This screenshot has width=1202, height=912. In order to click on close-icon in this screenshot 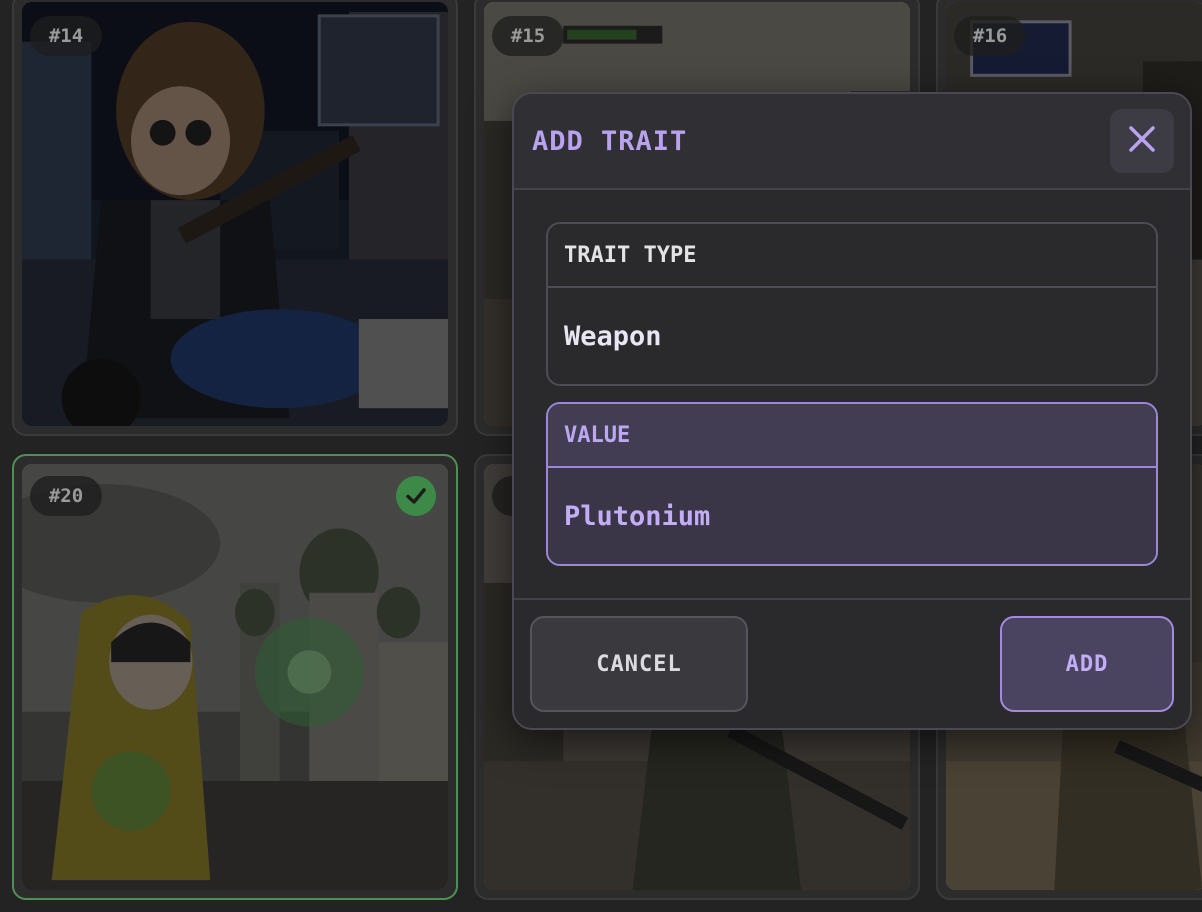, I will do `click(1142, 141)`.